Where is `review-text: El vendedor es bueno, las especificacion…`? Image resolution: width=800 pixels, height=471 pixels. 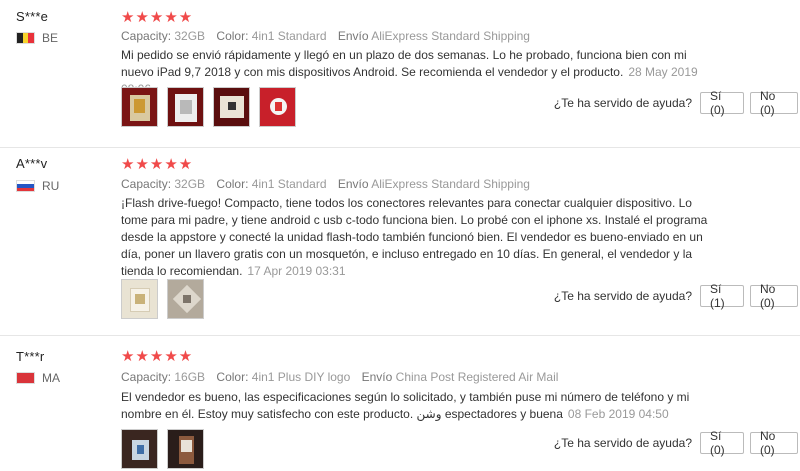
review-text: El vendedor es bueno, las especificacion… is located at coordinates (421, 406).